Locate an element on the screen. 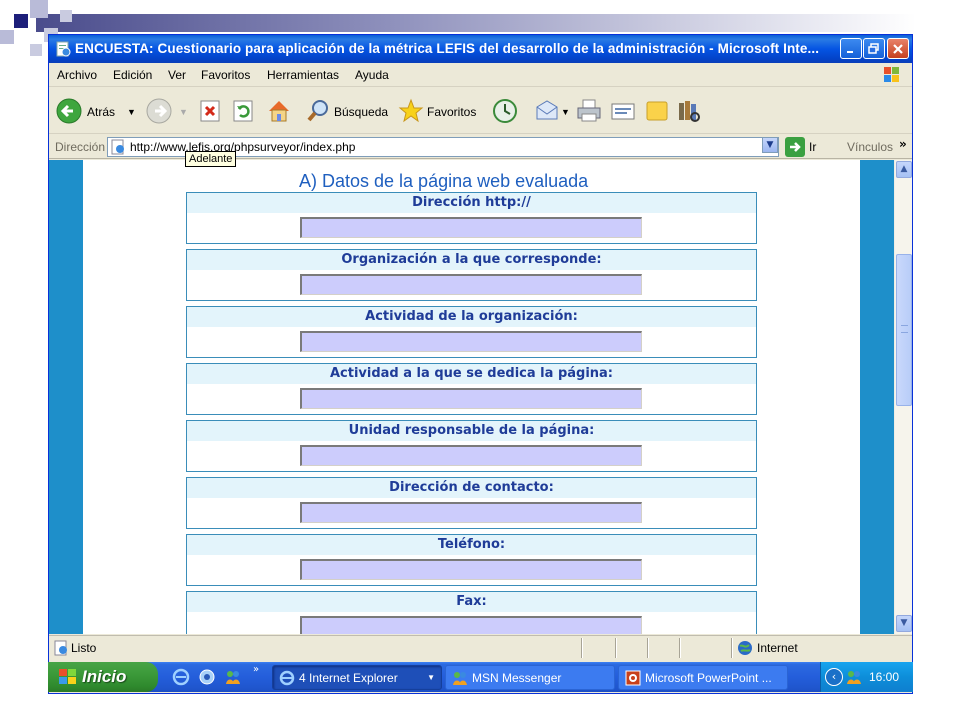 This screenshot has height=720, width=960. search-button-label: Búsqueda is located at coordinates (361, 112).